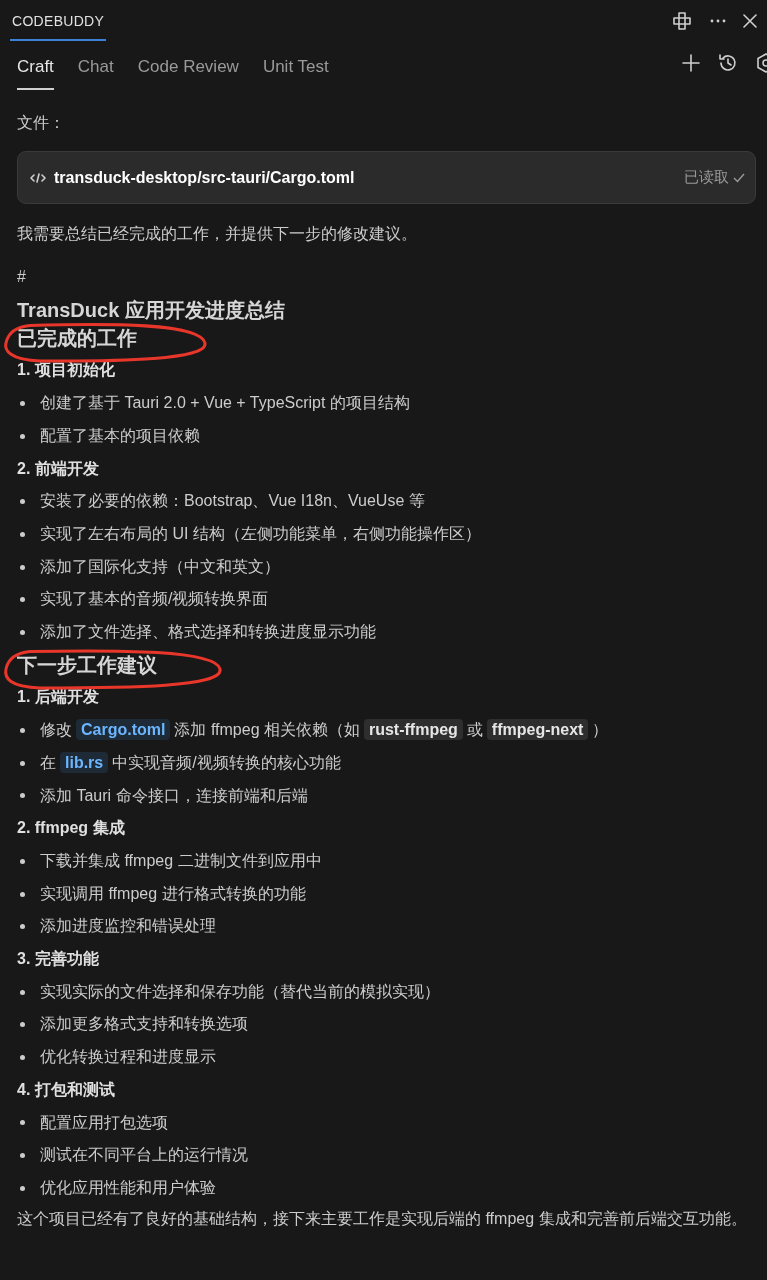  Describe the element at coordinates (217, 234) in the screenshot. I see `message-text: 我需要总结已经完成的工作，并提供下一步的修改建议。` at that location.